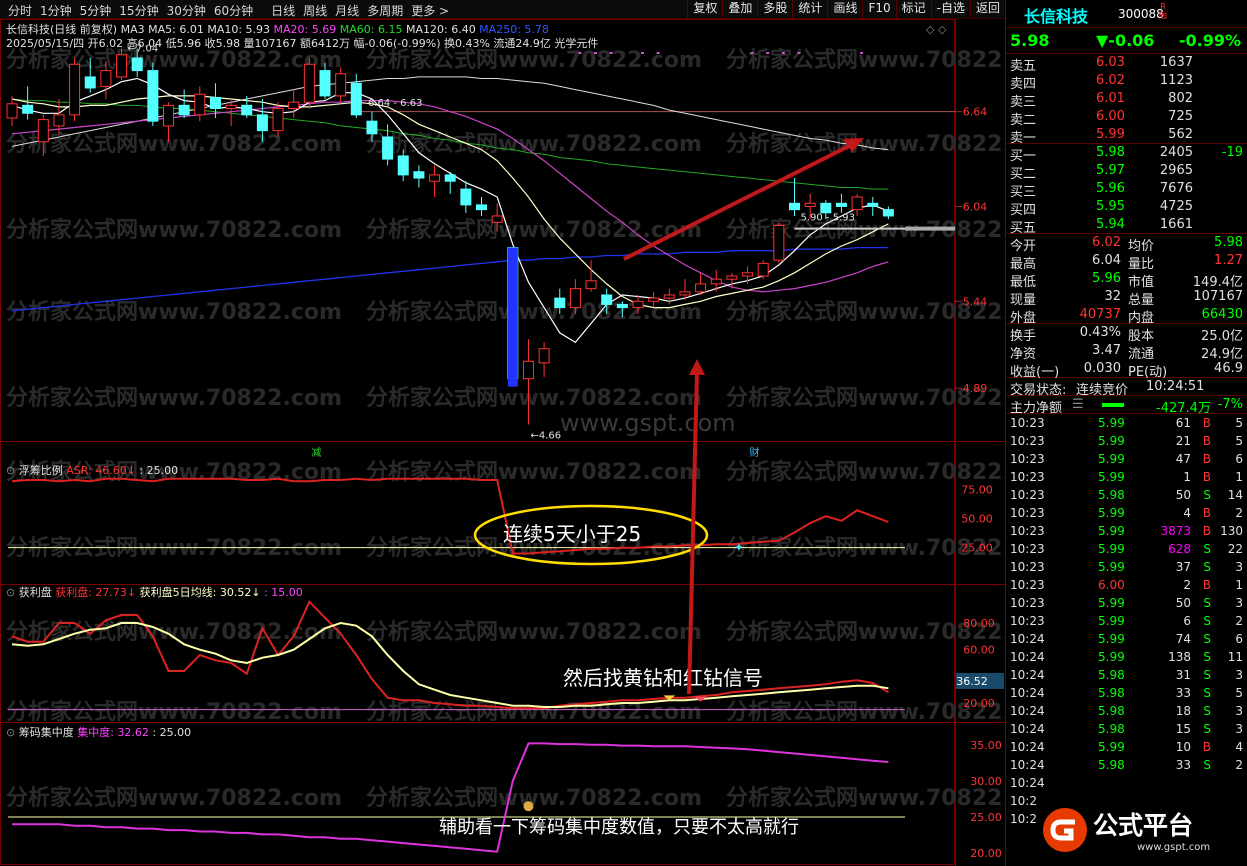 The width and height of the screenshot is (1247, 866). I want to click on tool-button-6: 标记, so click(913, 9).